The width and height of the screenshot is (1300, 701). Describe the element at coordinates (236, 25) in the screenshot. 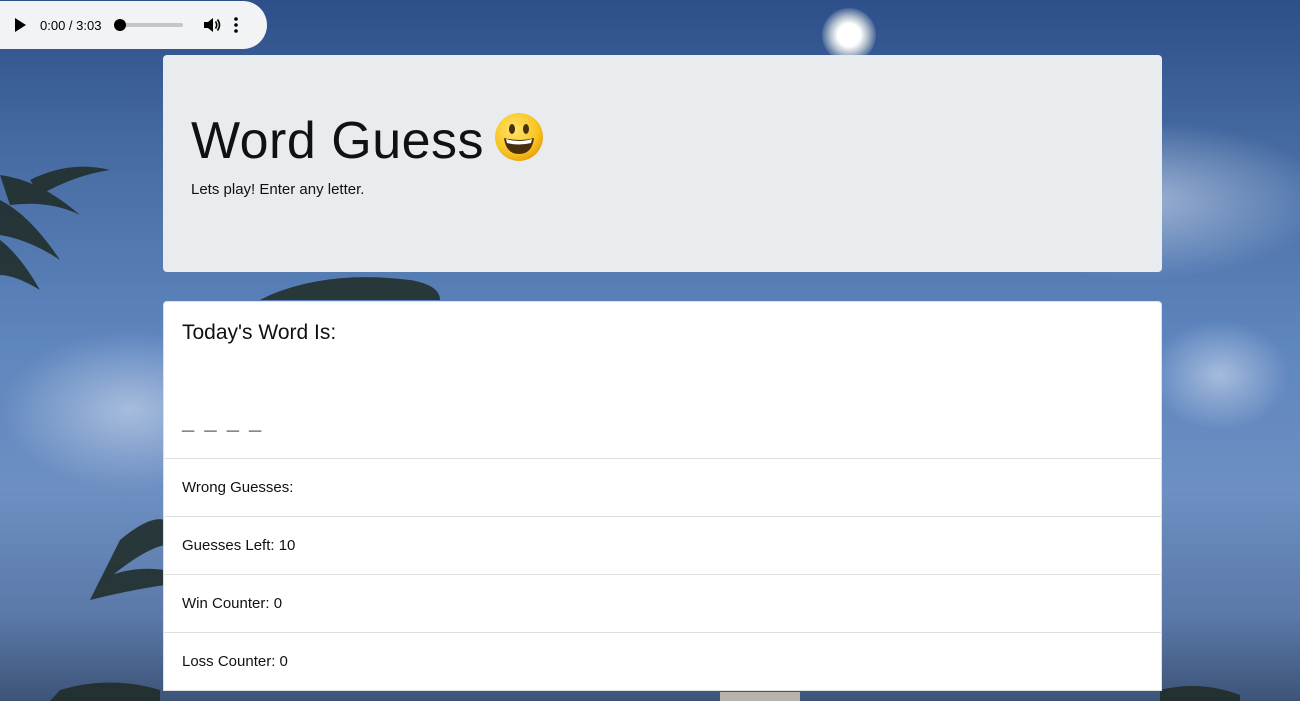

I see `more-vertical-icon` at that location.